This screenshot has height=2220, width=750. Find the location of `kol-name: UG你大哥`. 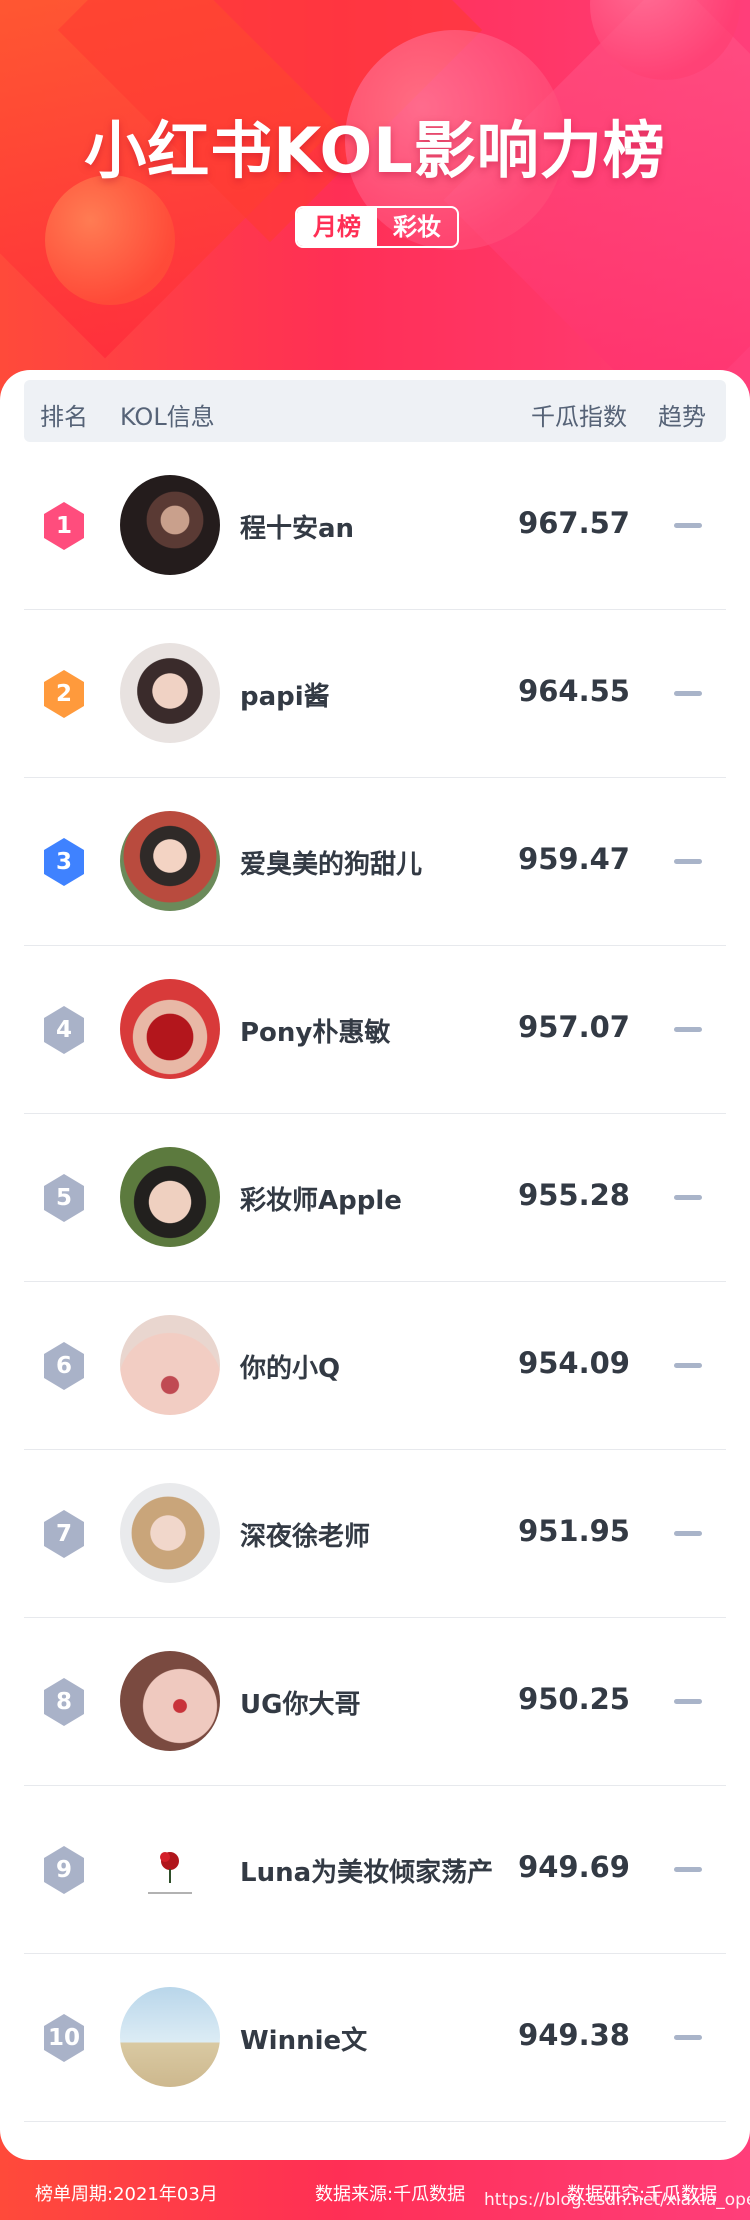

kol-name: UG你大哥 is located at coordinates (300, 1702).